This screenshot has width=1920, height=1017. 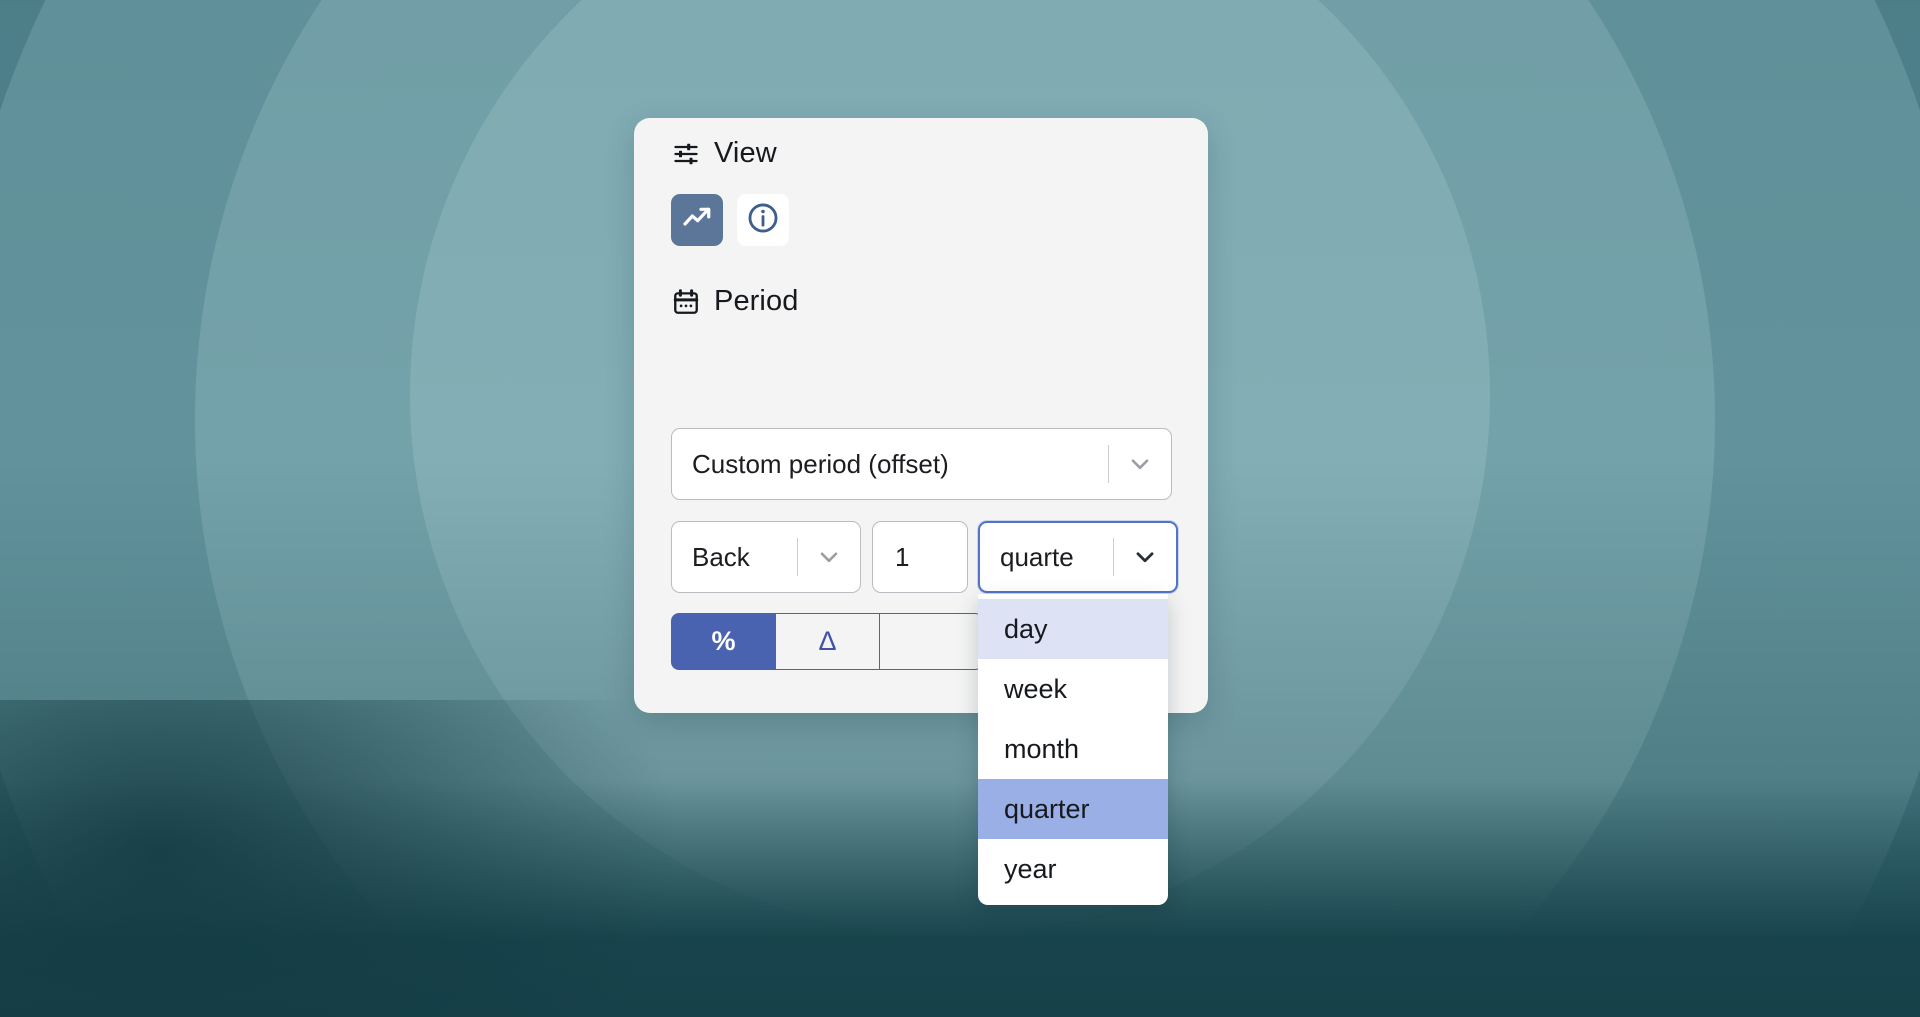 I want to click on compare-mode-delta: Δ, so click(x=827, y=641).